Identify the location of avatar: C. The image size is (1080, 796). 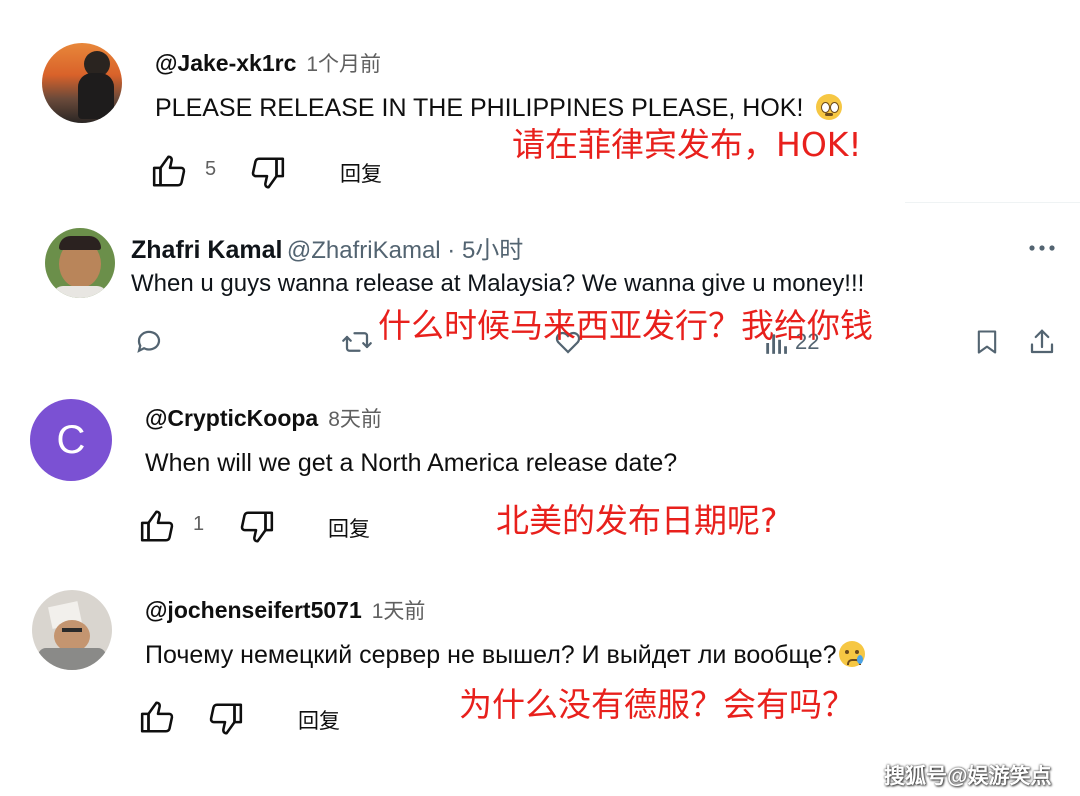
(71, 440).